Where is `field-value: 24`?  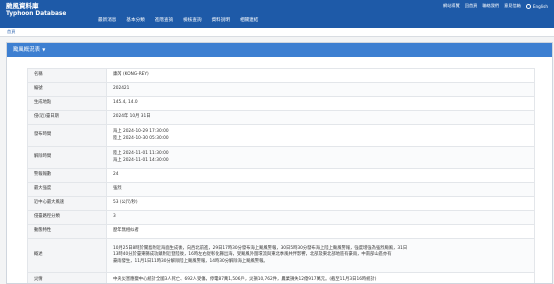
field-value: 24 is located at coordinates (321, 176).